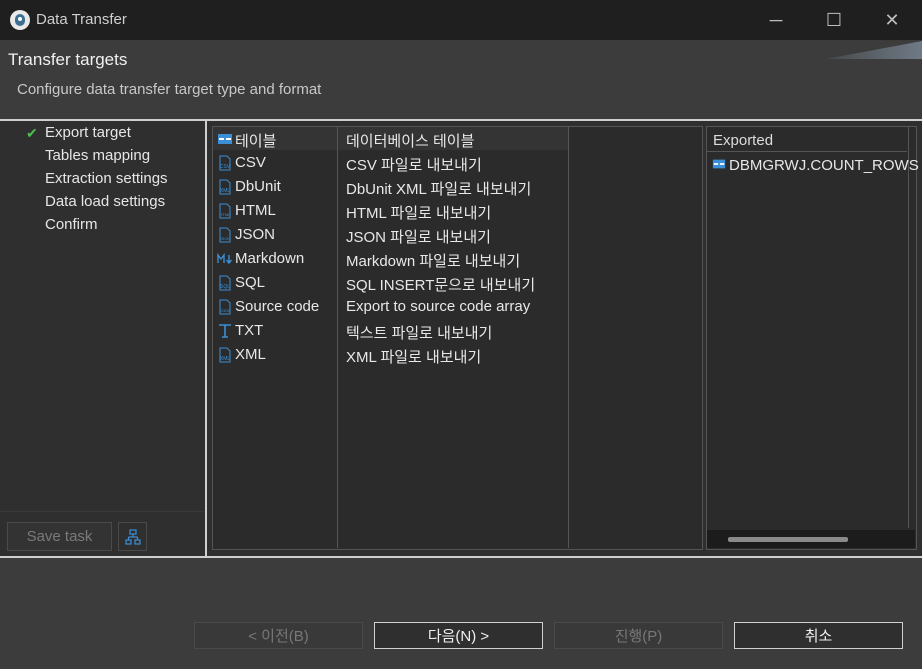 The width and height of the screenshot is (922, 669). I want to click on svg-text: JSON, so click(225, 238).